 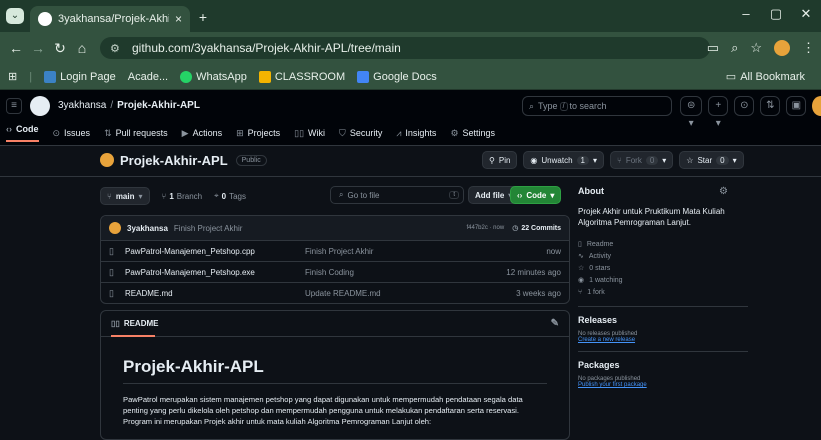 What do you see at coordinates (663, 256) in the screenshot?
I see `activity-link: ∿ Activity` at bounding box center [663, 256].